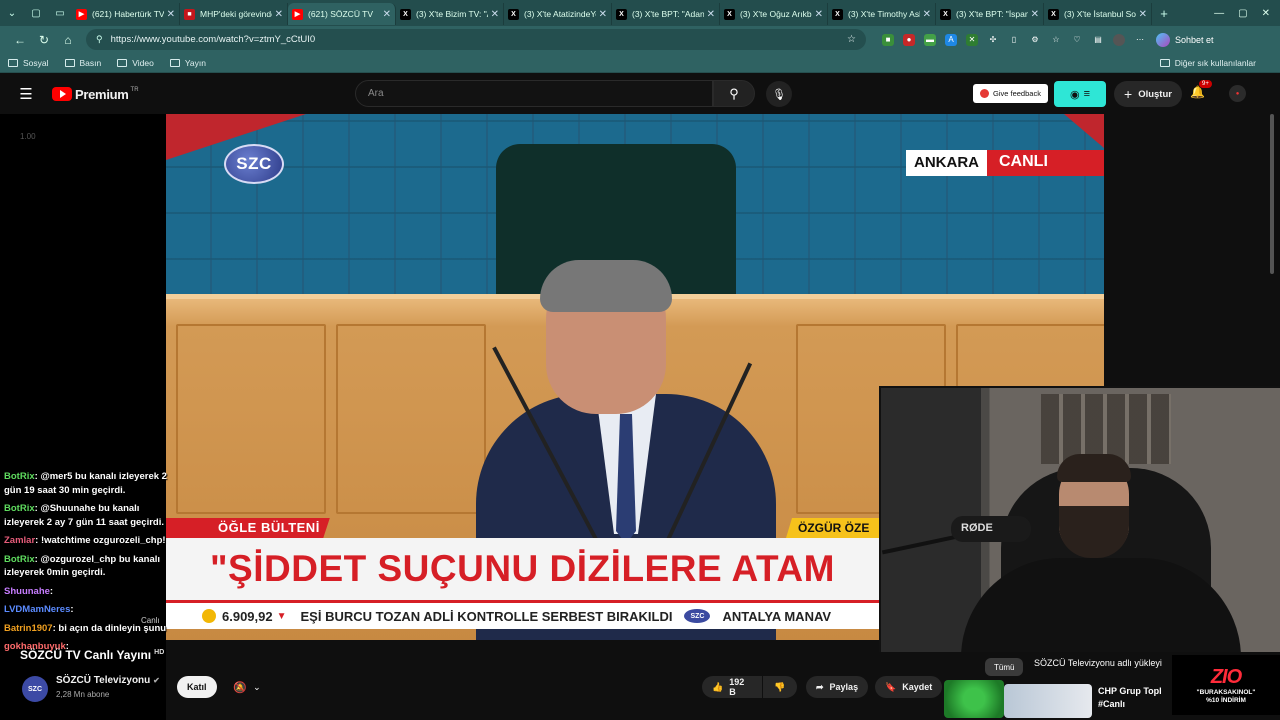 The image size is (1280, 720). What do you see at coordinates (108, 680) in the screenshot?
I see `channel-name: SÖZCÜ Televizyonu ✔` at bounding box center [108, 680].